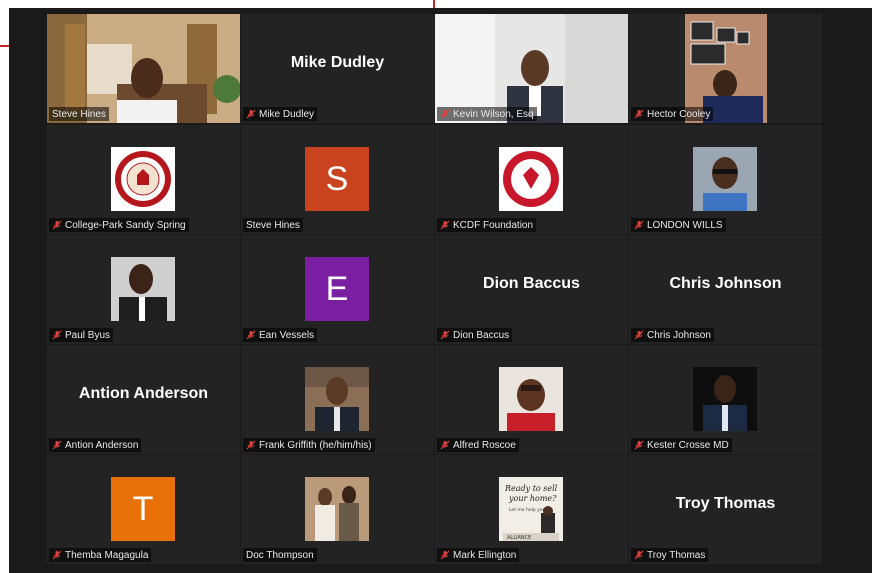  I want to click on participant-name: Dion Baccus, so click(481, 335).